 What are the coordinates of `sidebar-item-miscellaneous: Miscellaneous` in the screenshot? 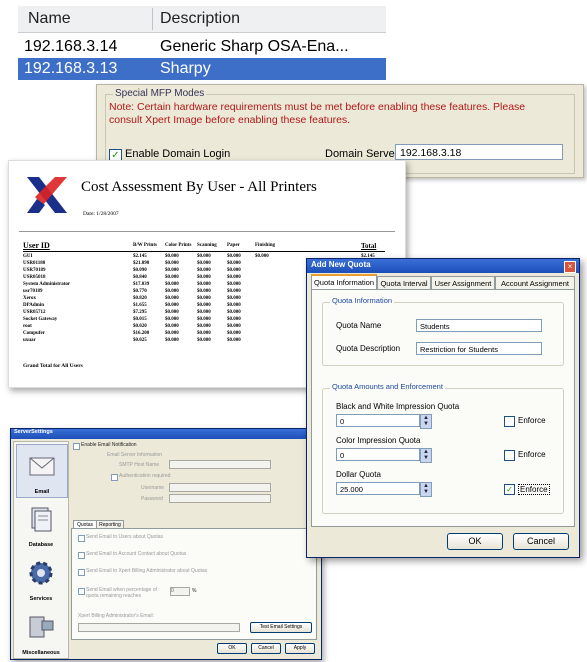 It's located at (41, 632).